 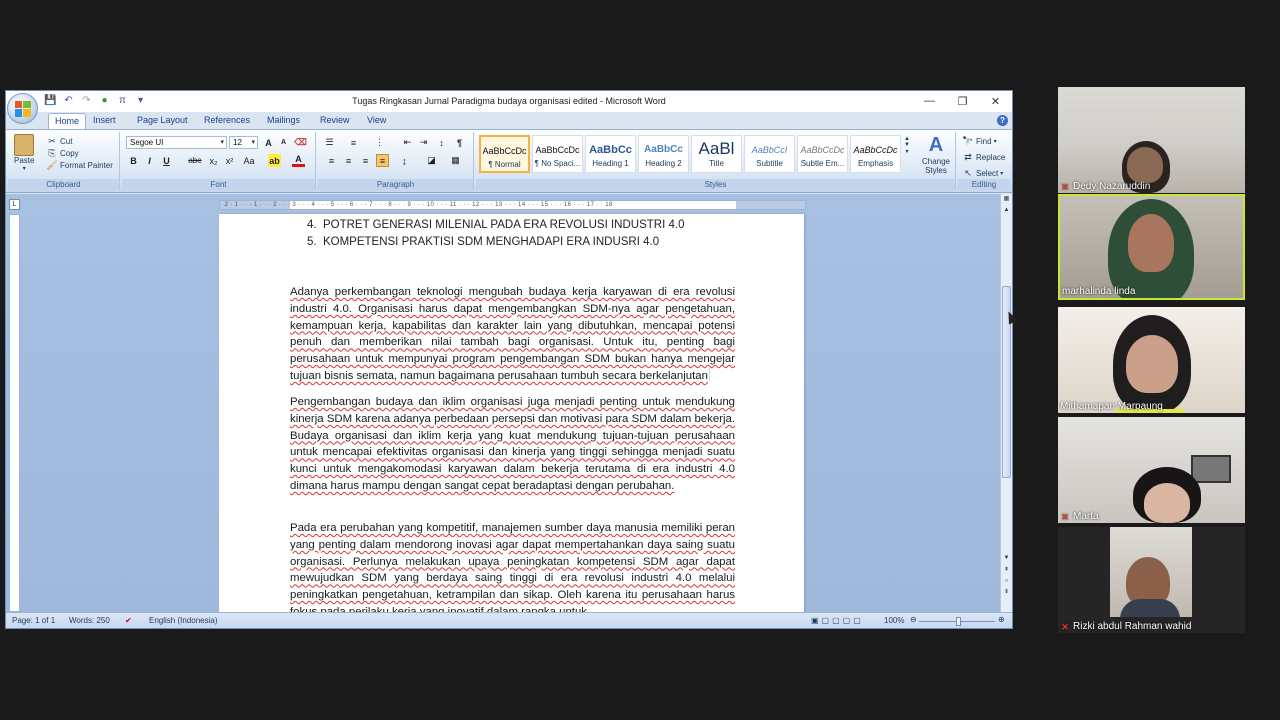 What do you see at coordinates (227, 121) in the screenshot?
I see `tab-references: References` at bounding box center [227, 121].